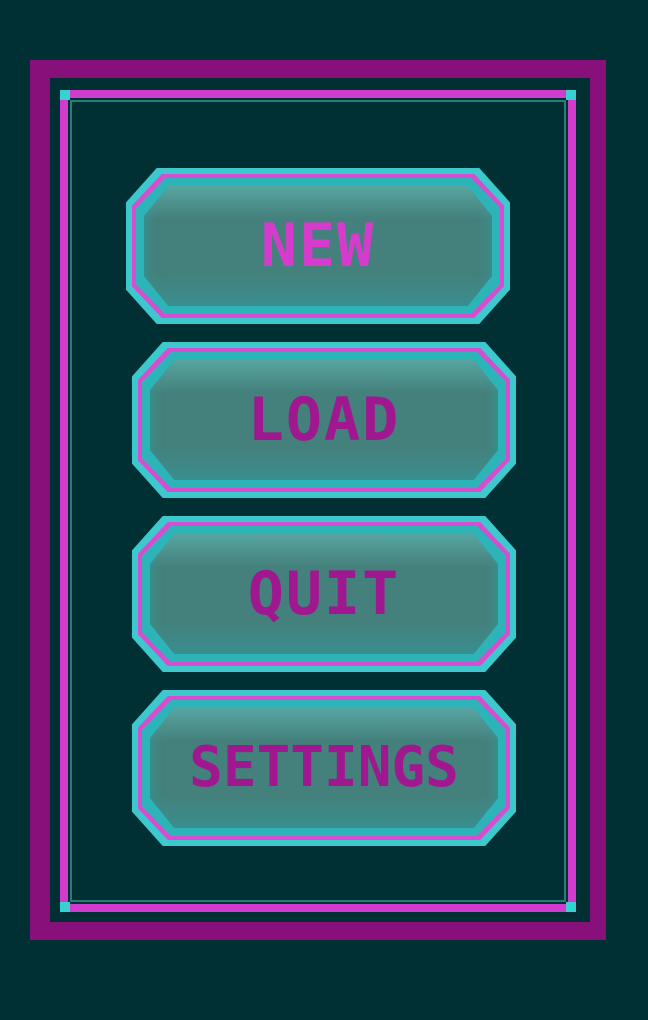 The height and width of the screenshot is (1020, 648). I want to click on load-game-button: LOAD, so click(324, 420).